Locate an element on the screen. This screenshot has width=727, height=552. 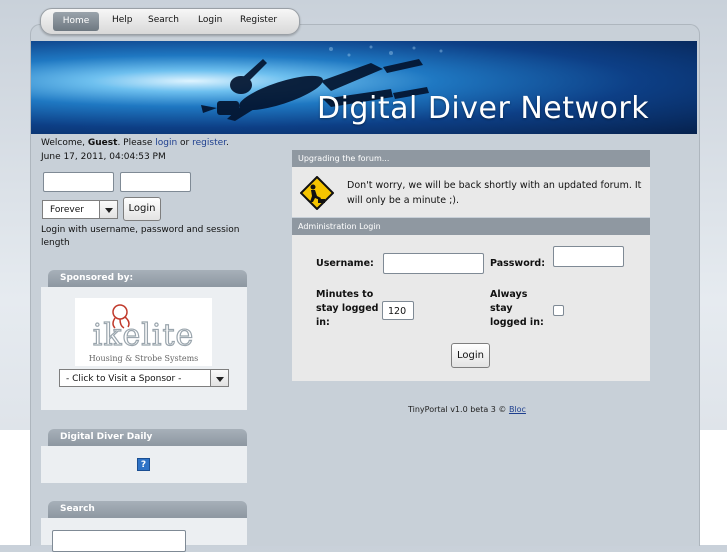
construction-warning-icon is located at coordinates (317, 193).